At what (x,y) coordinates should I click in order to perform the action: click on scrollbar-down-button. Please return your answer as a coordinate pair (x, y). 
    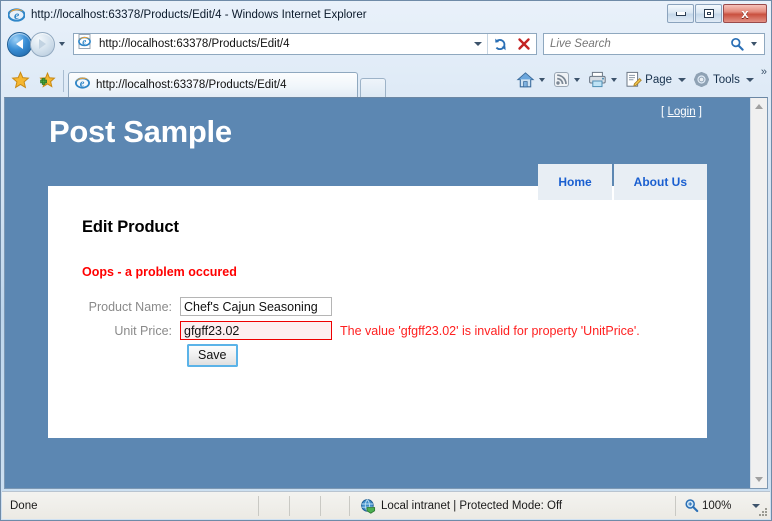
    Looking at the image, I should click on (759, 479).